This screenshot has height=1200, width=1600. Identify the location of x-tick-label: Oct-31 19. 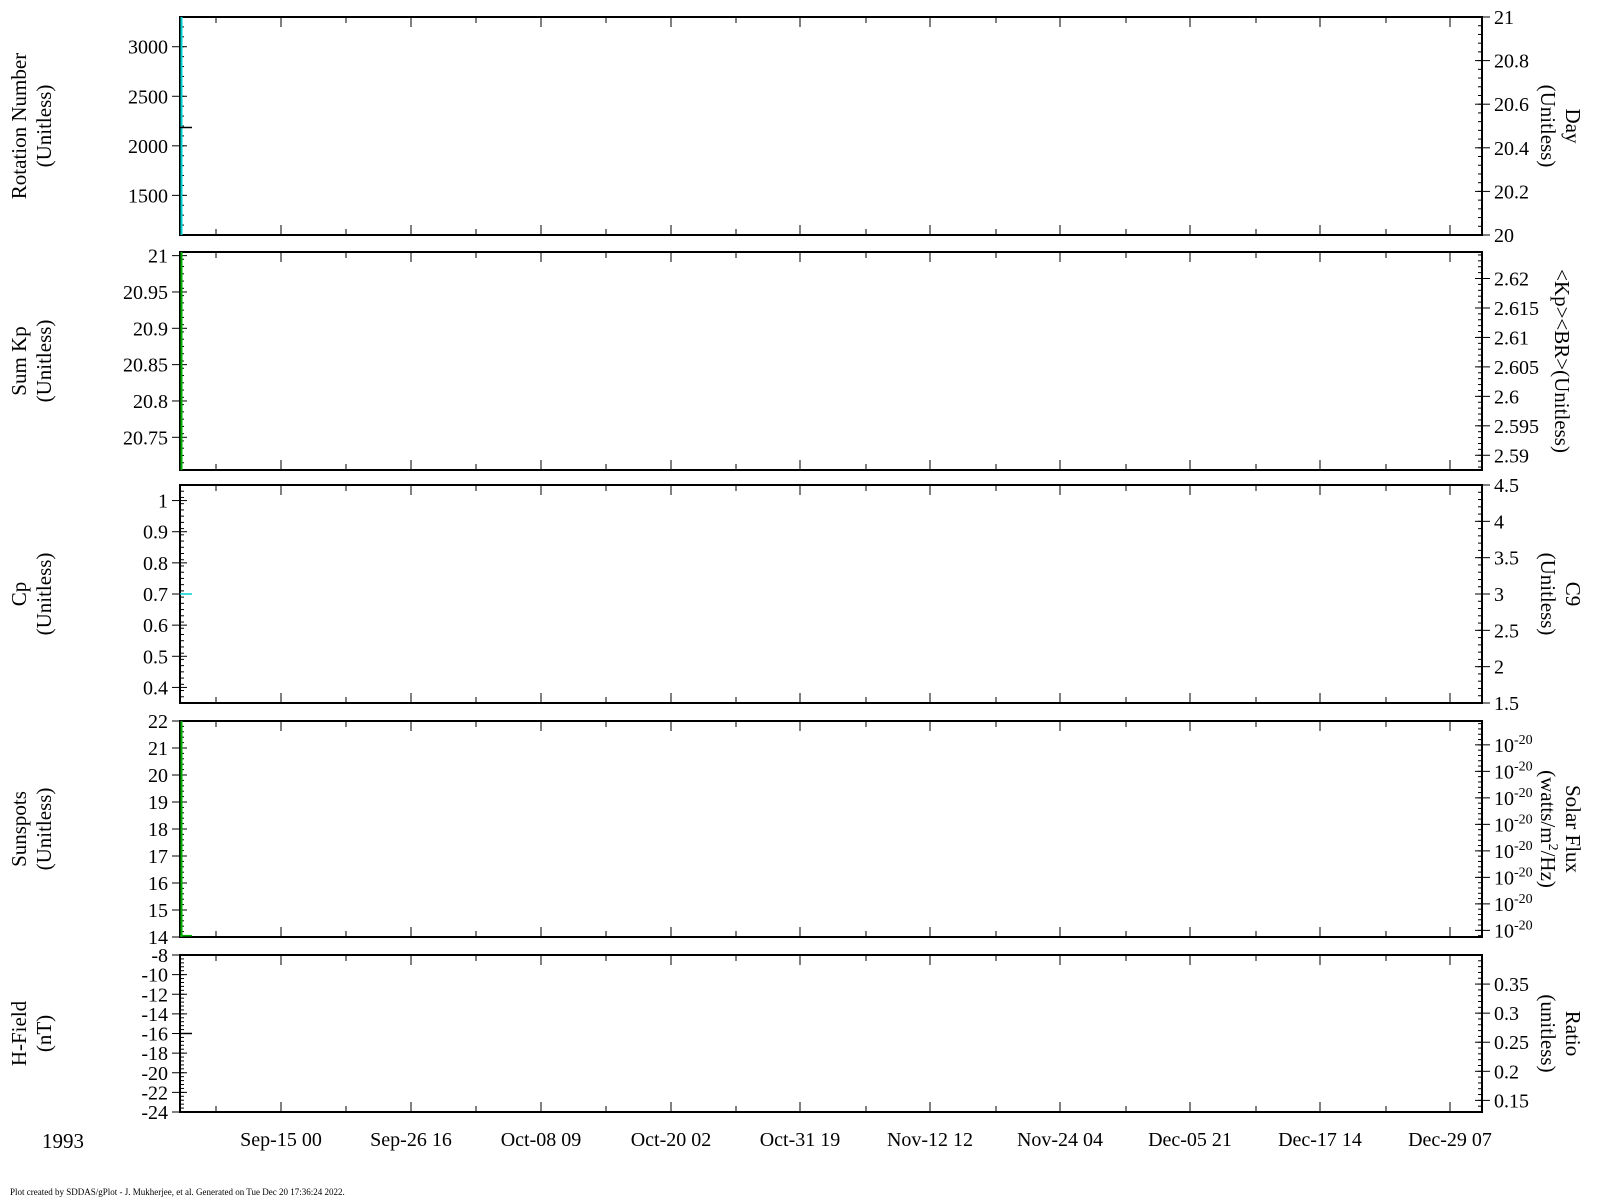
(800, 1140).